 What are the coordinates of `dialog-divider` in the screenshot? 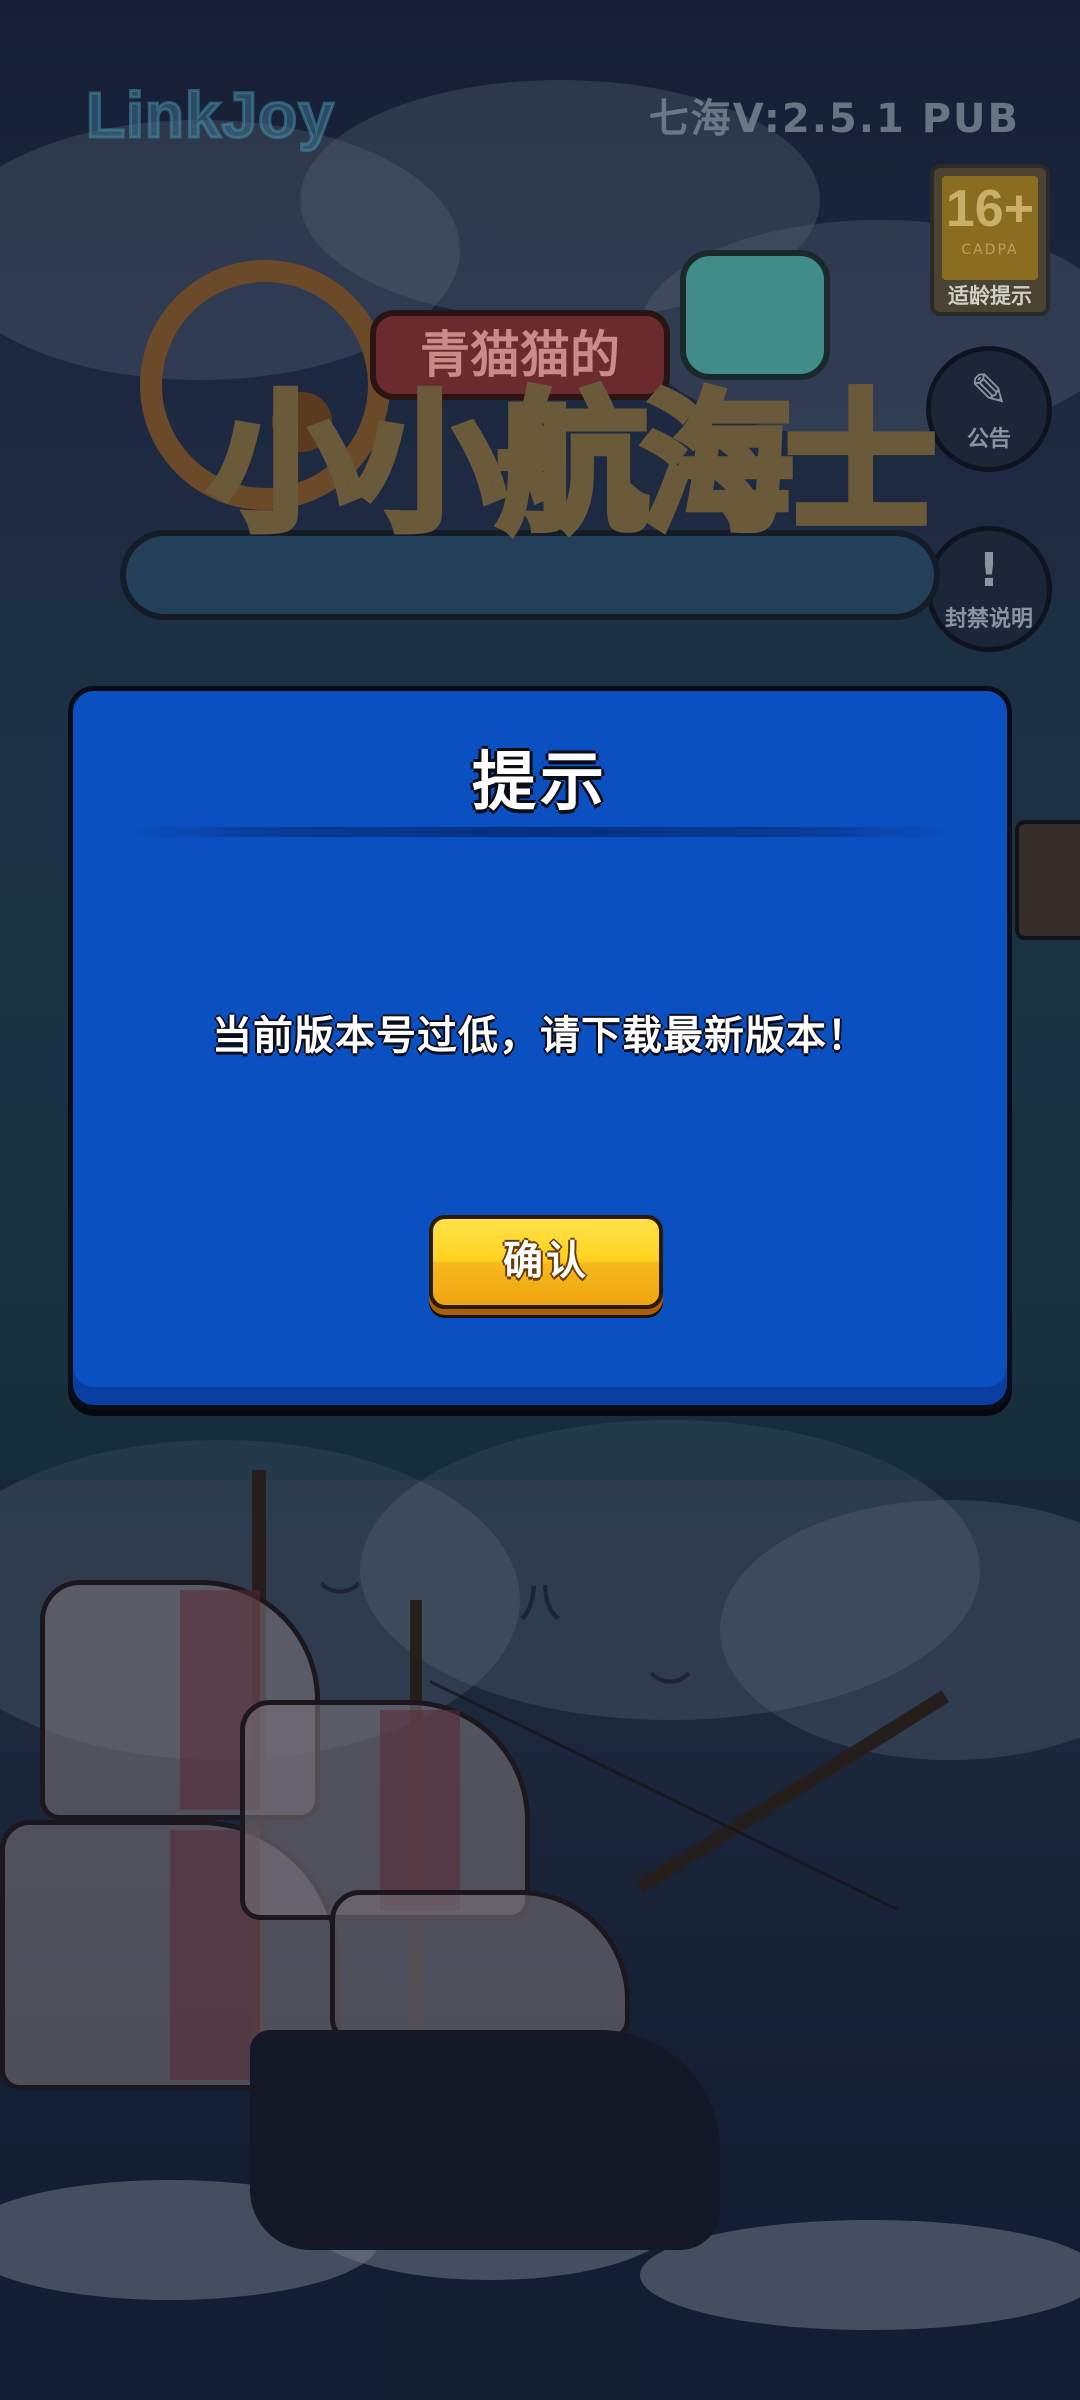 It's located at (540, 832).